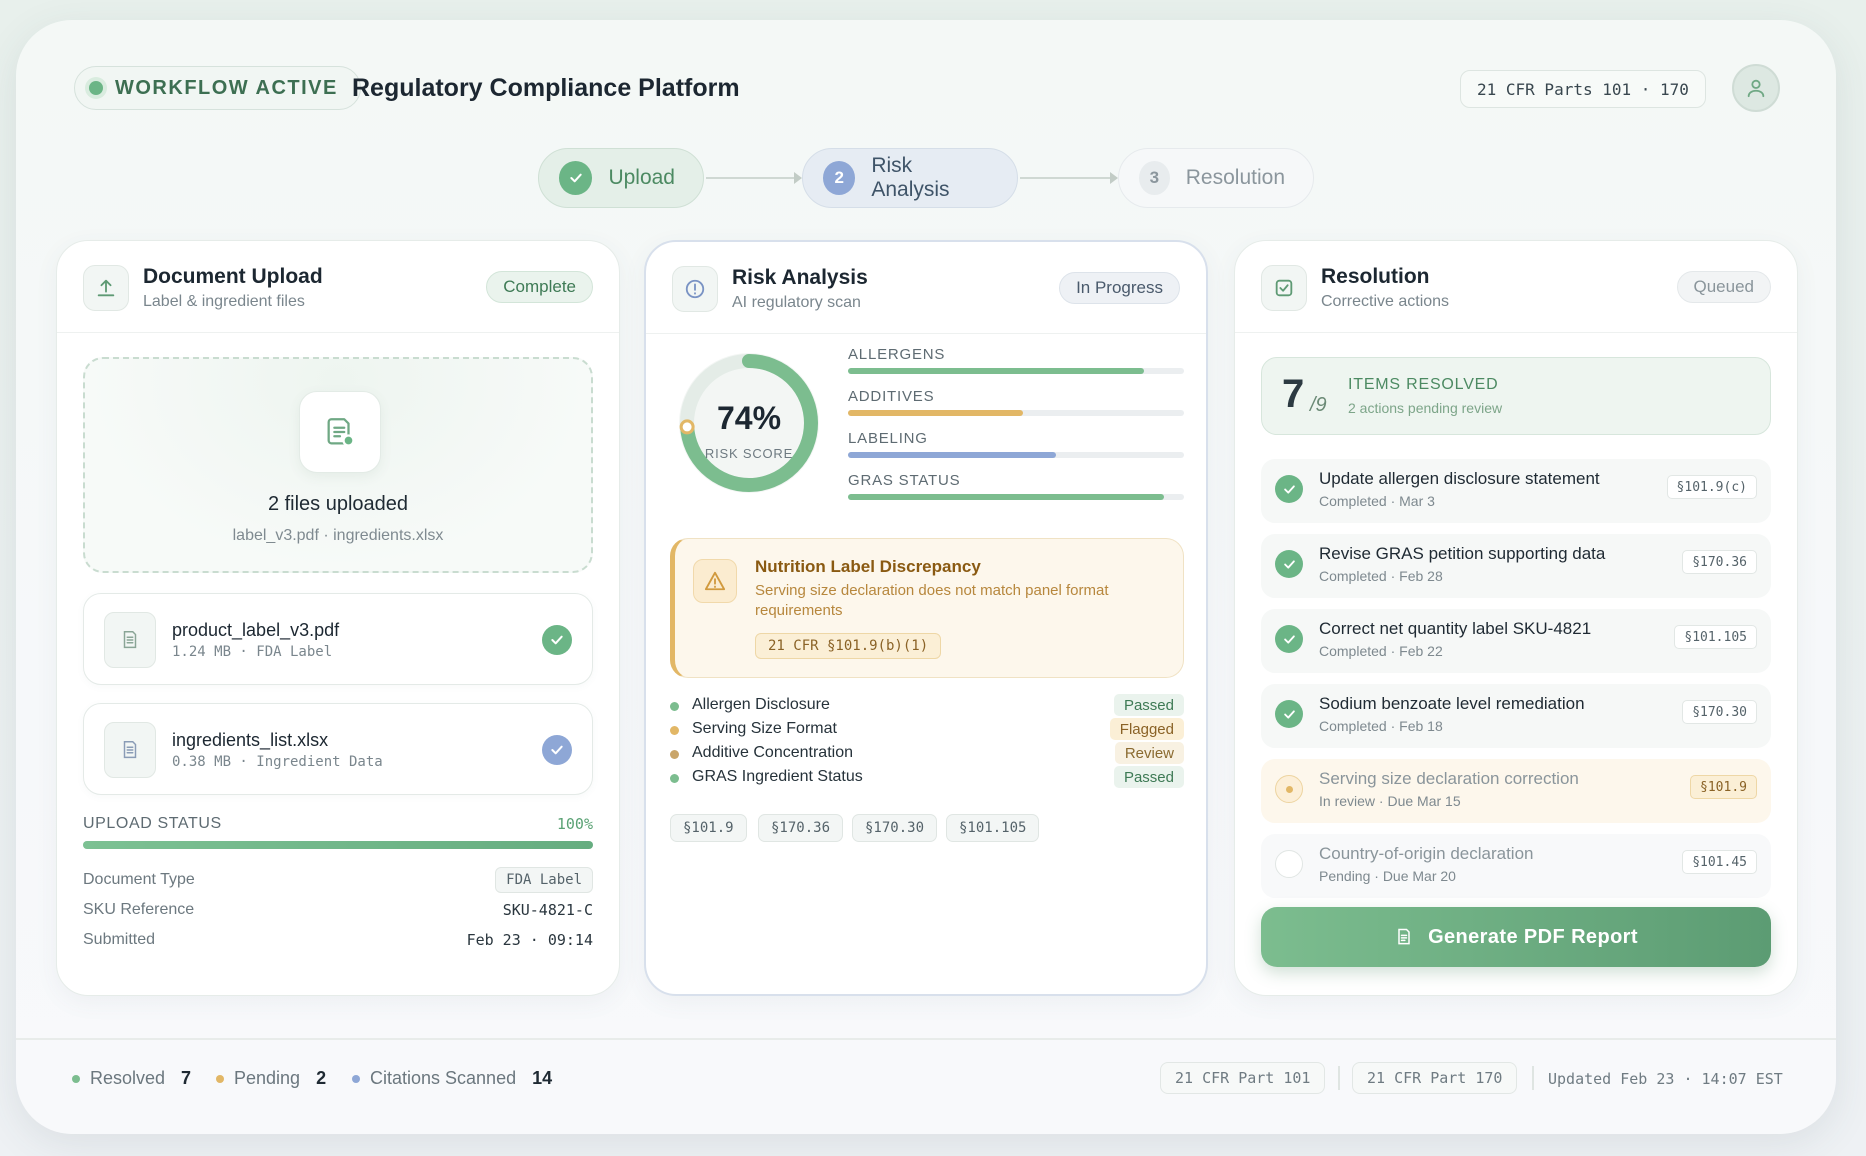 The width and height of the screenshot is (1866, 1156). I want to click on footer-value: 7, so click(186, 1078).